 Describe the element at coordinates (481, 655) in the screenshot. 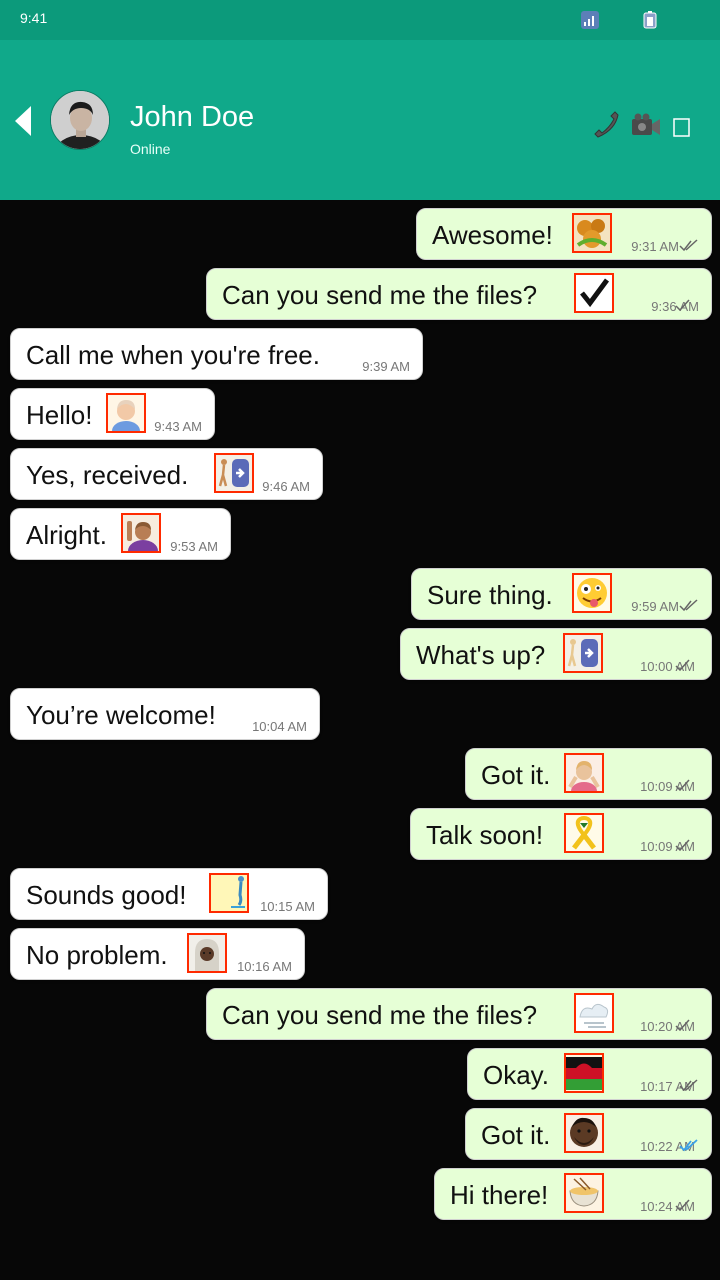

I see `message-text: What's up?` at that location.